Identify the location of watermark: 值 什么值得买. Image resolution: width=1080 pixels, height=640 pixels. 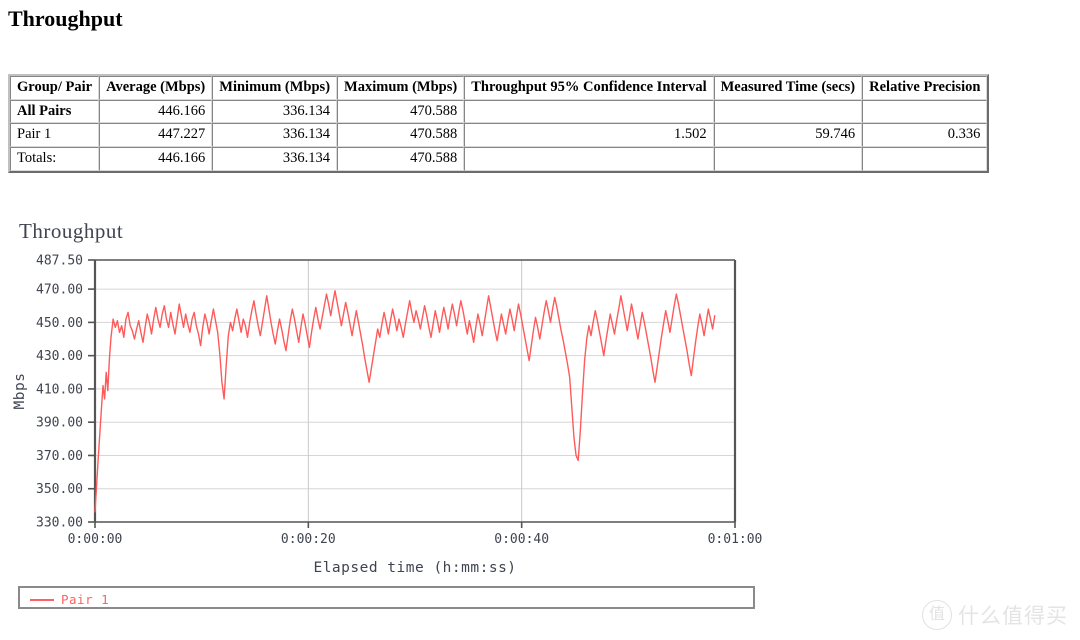
(995, 615).